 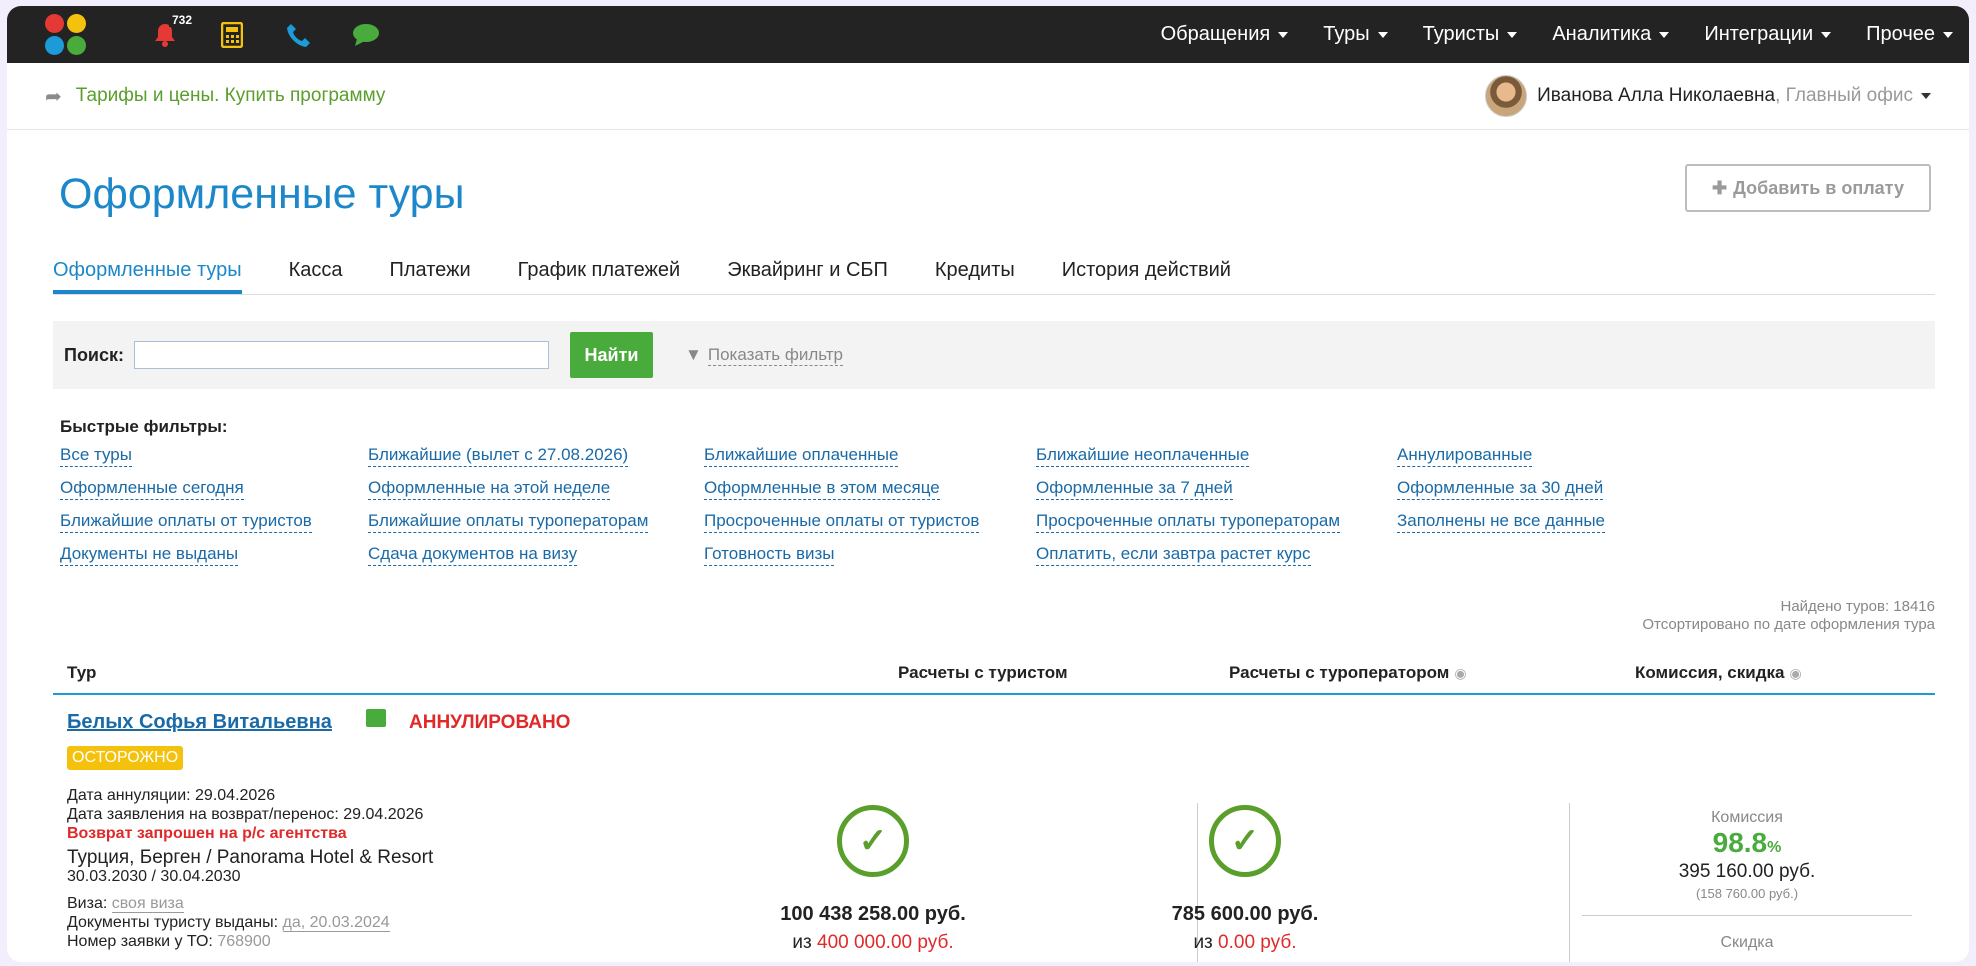 What do you see at coordinates (1188, 521) in the screenshot?
I see `quick-filter-link: Просроченные оплаты туроператорам` at bounding box center [1188, 521].